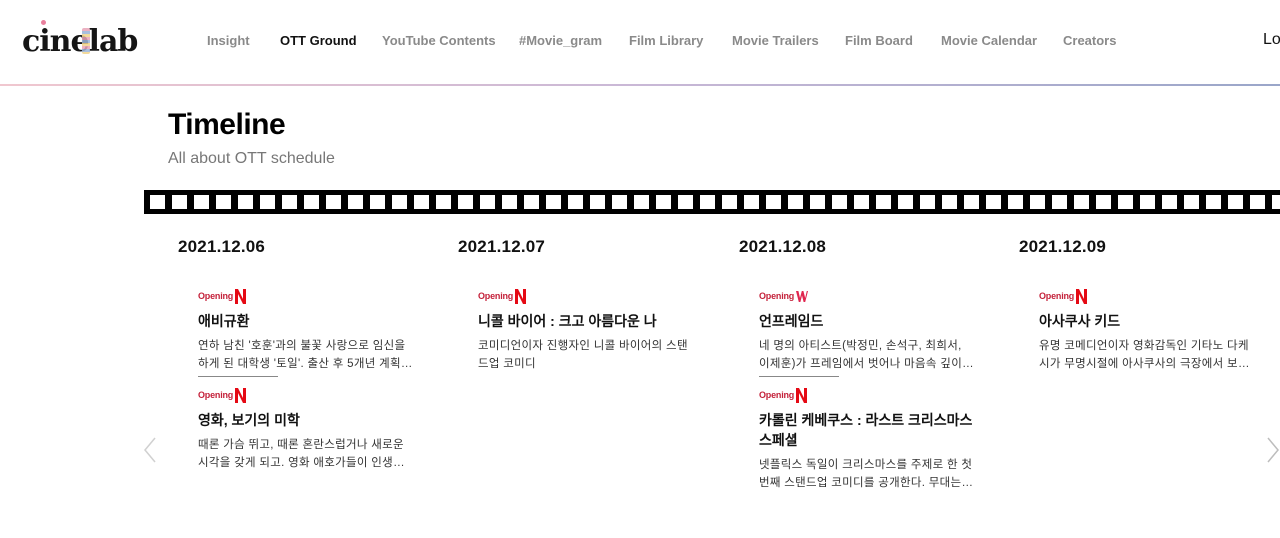 The image size is (1280, 538). I want to click on film-sprocket-holes, so click(715, 202).